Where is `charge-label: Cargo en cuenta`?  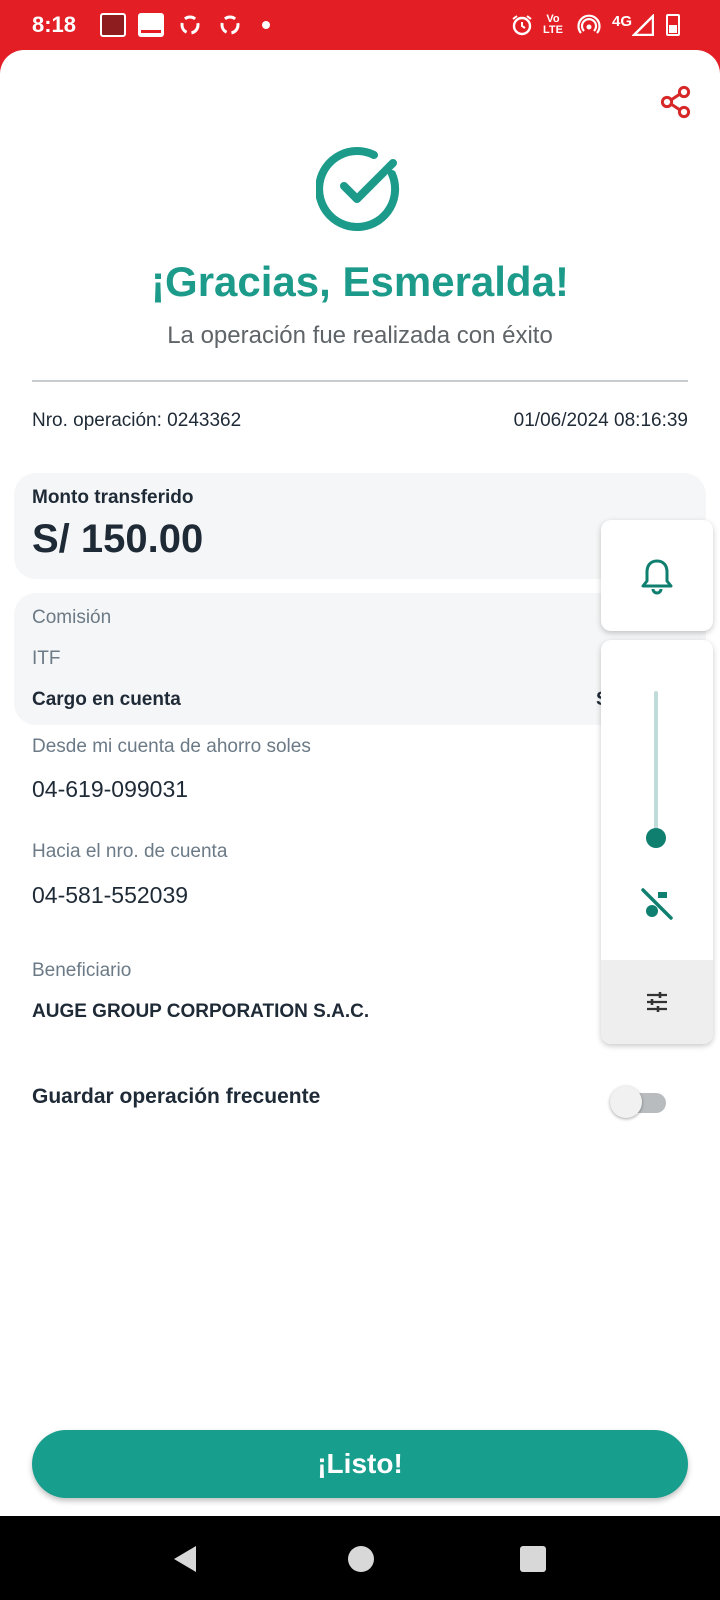 charge-label: Cargo en cuenta is located at coordinates (106, 699).